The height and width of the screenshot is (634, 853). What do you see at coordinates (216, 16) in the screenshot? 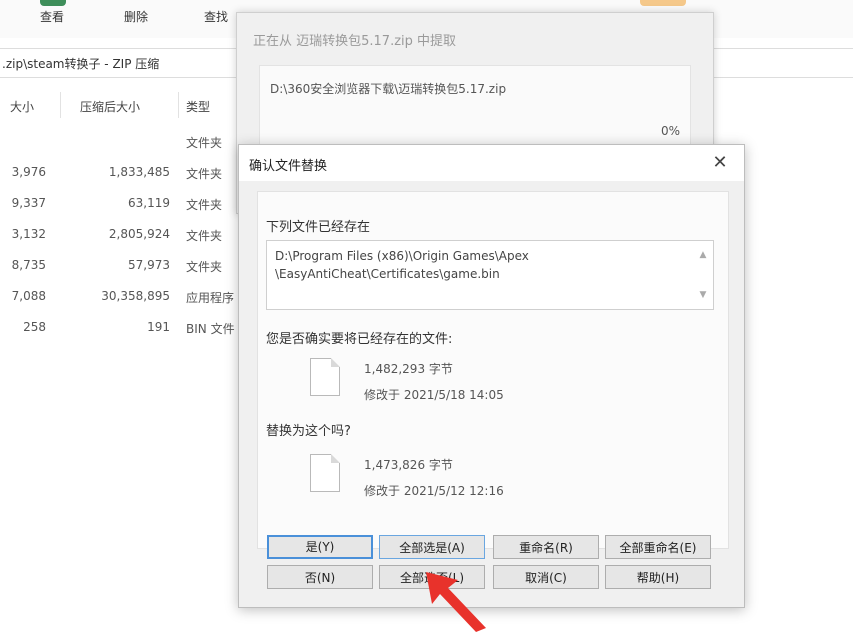
I see `find-button: 查找` at bounding box center [216, 16].